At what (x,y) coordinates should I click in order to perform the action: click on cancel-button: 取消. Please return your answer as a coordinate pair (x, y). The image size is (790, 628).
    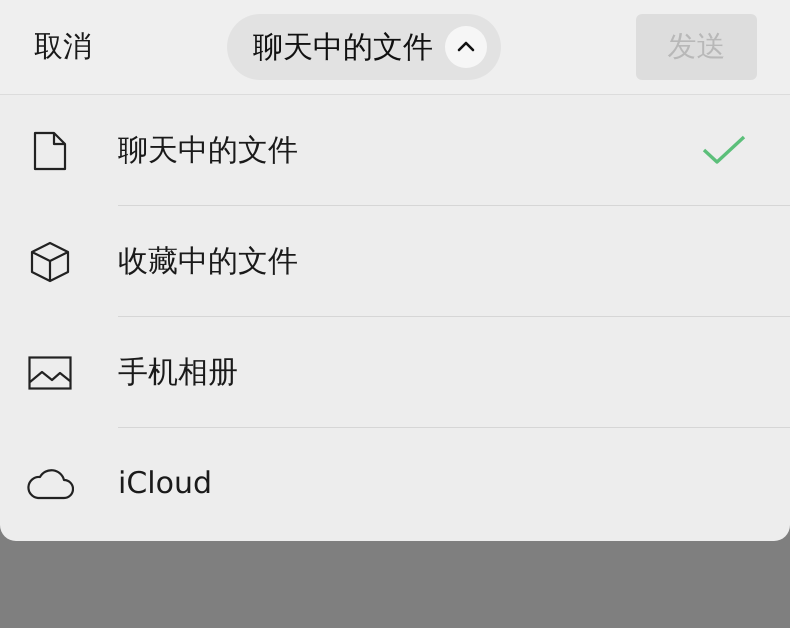
    Looking at the image, I should click on (63, 47).